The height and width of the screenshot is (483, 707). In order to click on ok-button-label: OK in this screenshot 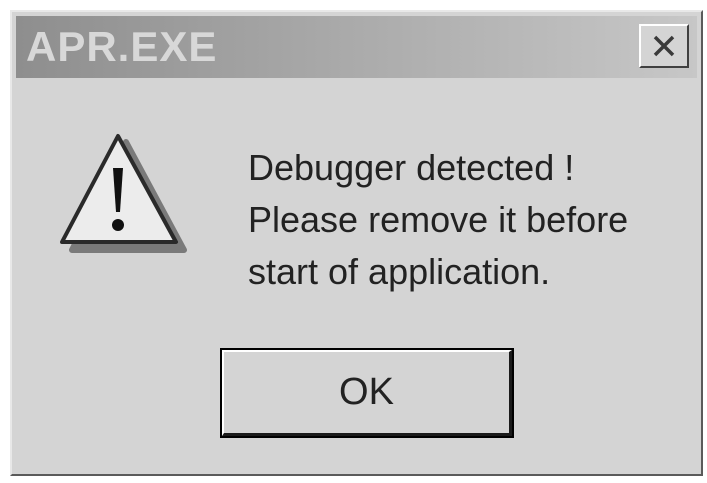, I will do `click(366, 392)`.